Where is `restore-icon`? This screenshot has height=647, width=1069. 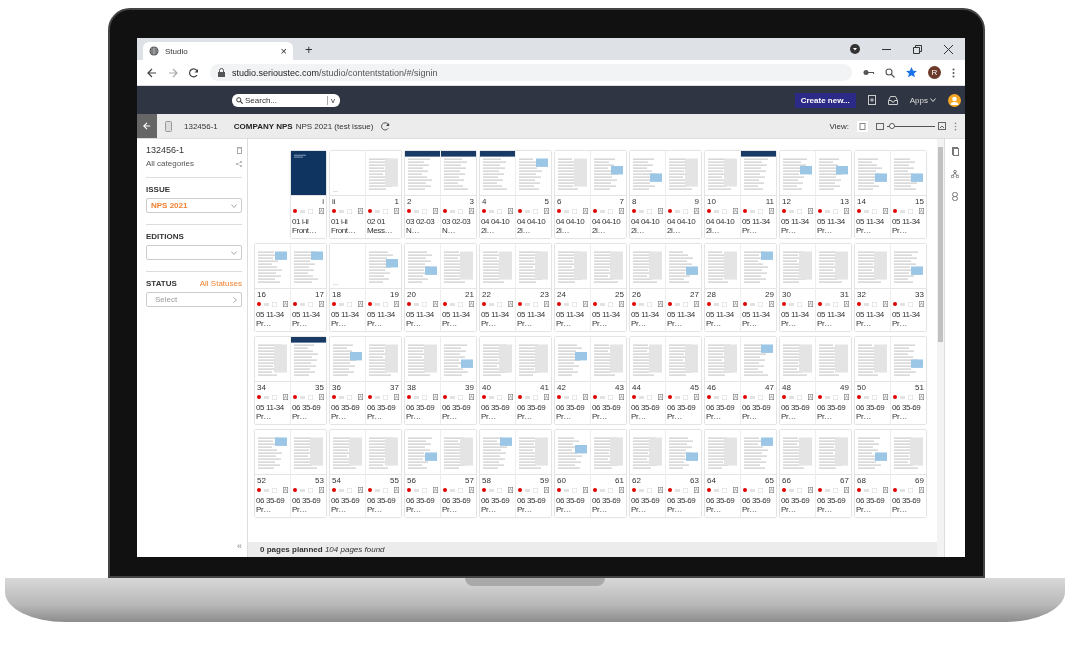 restore-icon is located at coordinates (917, 49).